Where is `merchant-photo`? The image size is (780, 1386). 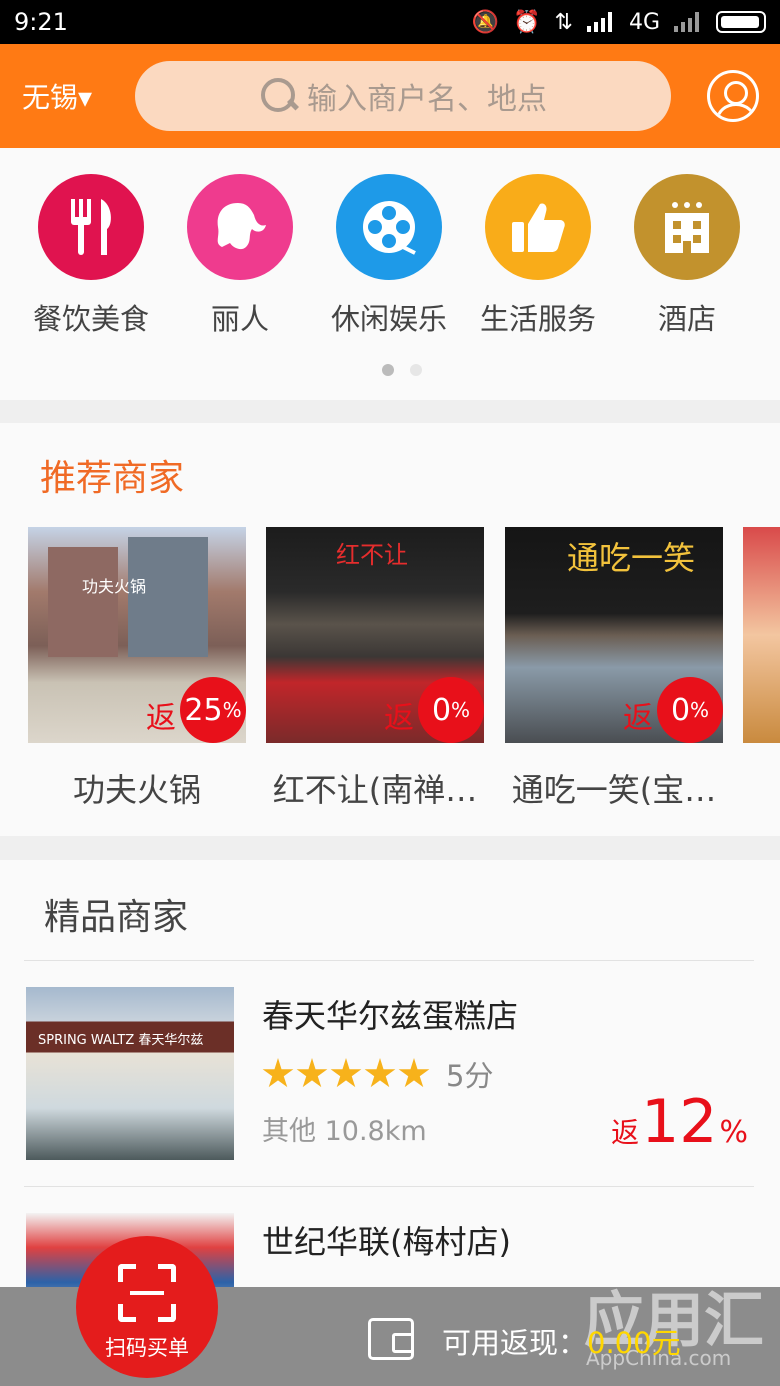
merchant-photo is located at coordinates (761, 635).